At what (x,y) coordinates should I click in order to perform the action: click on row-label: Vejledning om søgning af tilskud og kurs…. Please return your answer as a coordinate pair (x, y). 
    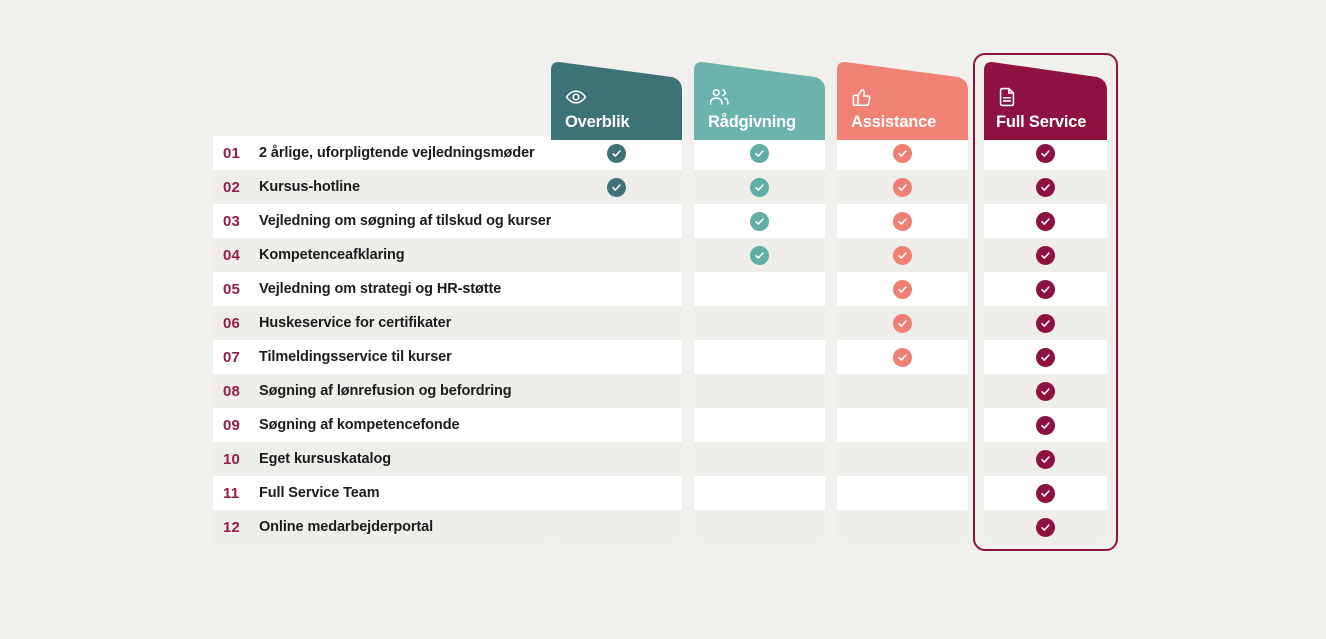
    Looking at the image, I should click on (405, 221).